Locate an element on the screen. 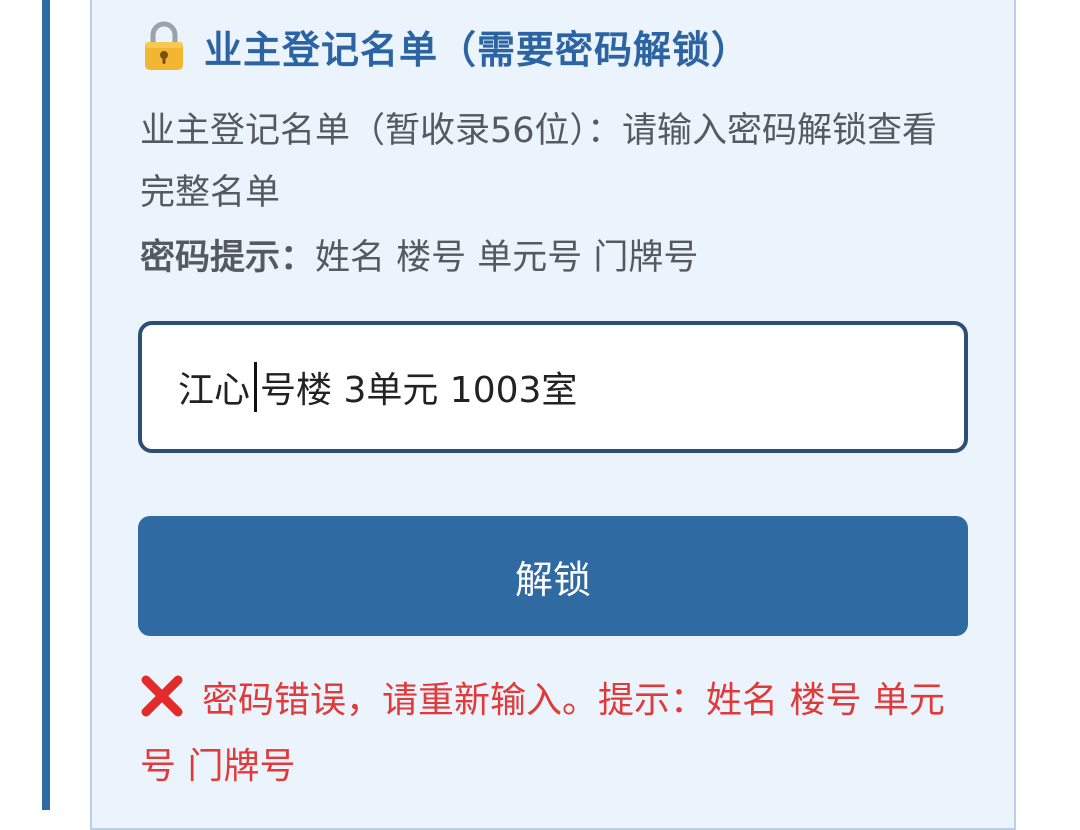  password-input: 江心 号楼 3单元 1003室 is located at coordinates (553, 387).